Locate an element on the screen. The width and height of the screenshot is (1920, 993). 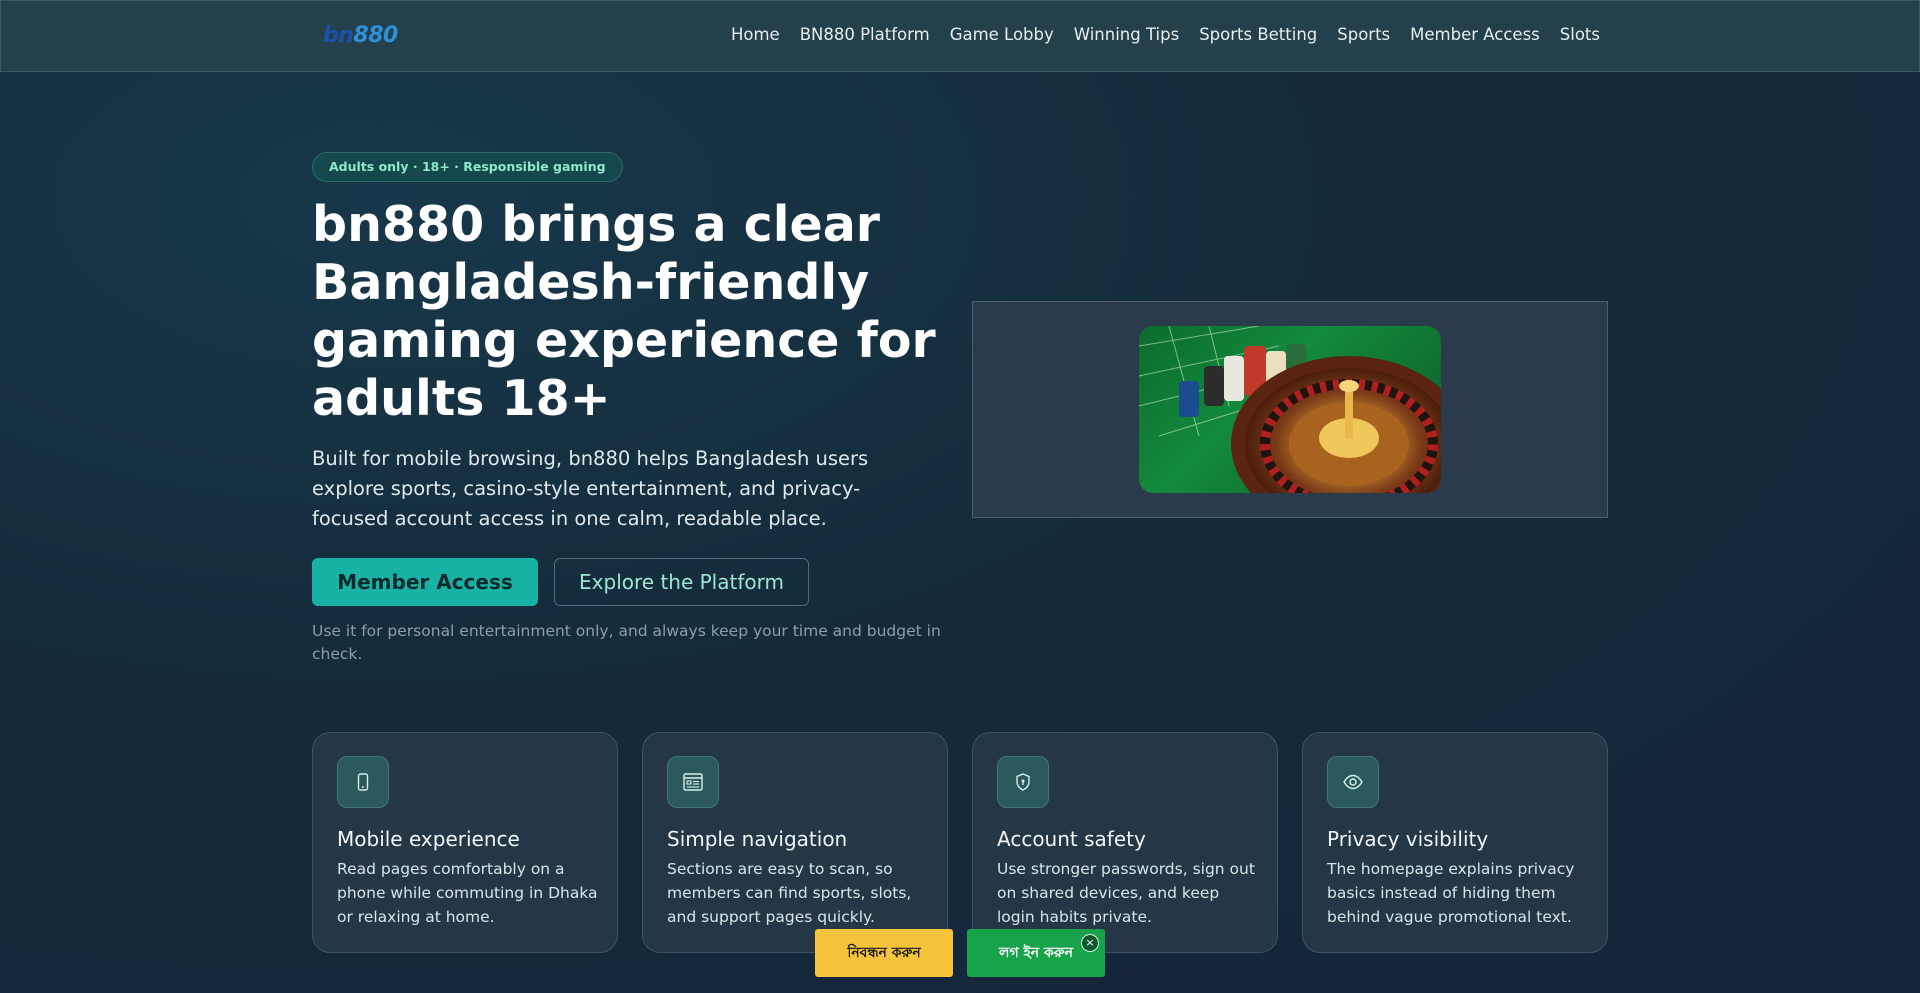
feature-title: Mobile experience is located at coordinates (428, 839).